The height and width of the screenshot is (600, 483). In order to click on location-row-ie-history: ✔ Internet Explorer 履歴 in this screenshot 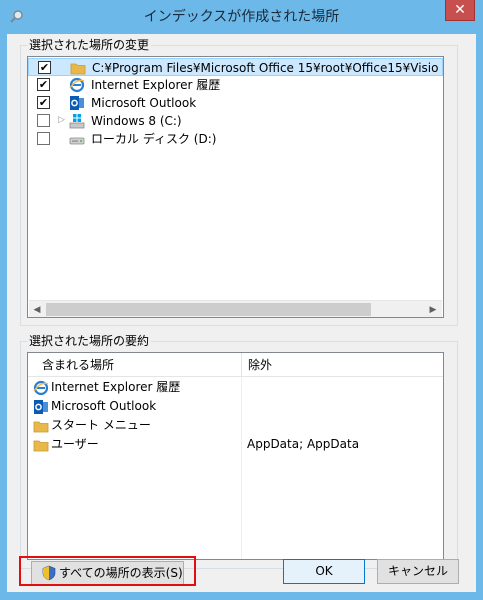, I will do `click(235, 85)`.